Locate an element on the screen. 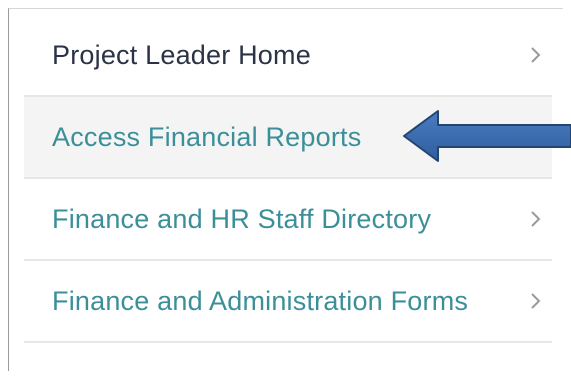 The height and width of the screenshot is (383, 571). menu-item-label: Finance and Administration Forms is located at coordinates (260, 300).